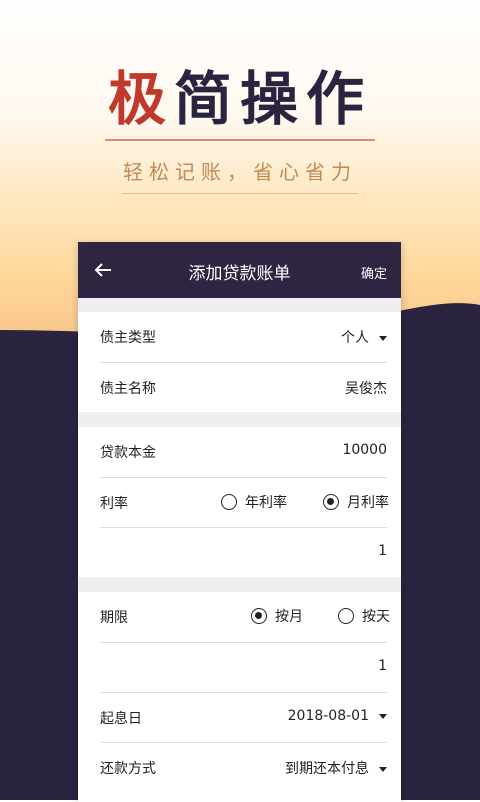  I want to click on rate-label: 利率, so click(114, 504).